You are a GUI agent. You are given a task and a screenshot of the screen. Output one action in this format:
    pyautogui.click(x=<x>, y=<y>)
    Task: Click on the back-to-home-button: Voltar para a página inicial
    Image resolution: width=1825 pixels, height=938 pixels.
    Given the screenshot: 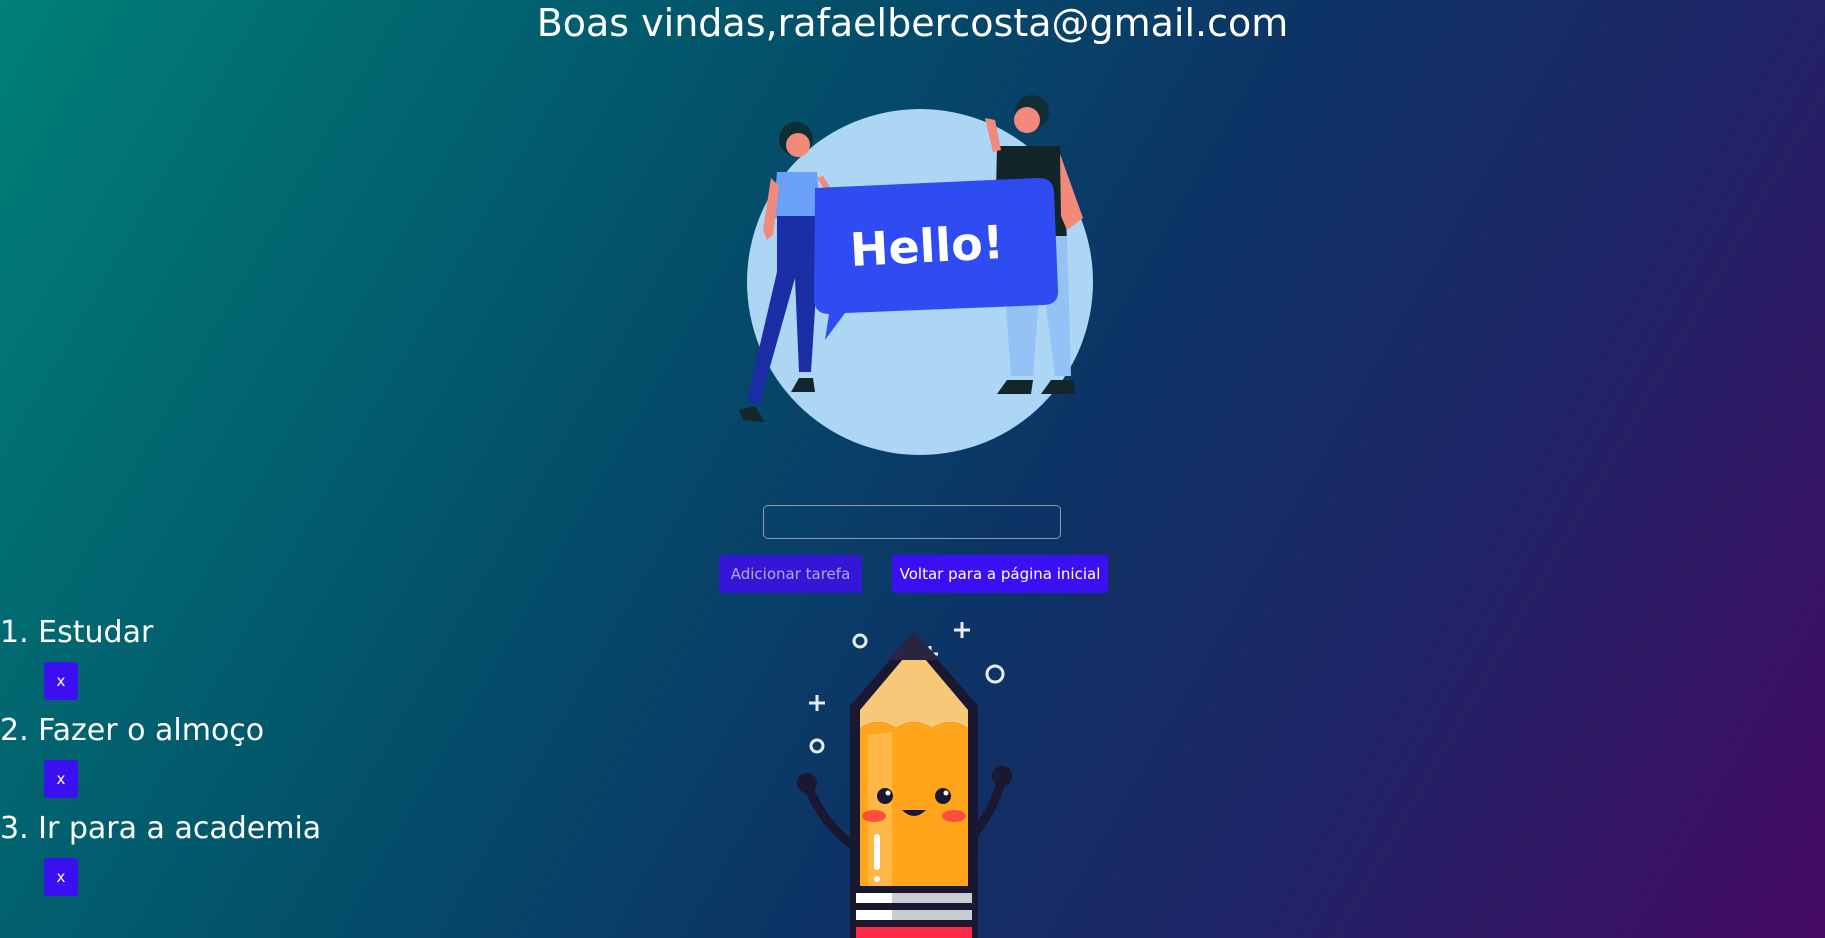 What is the action you would take?
    pyautogui.click(x=1000, y=574)
    